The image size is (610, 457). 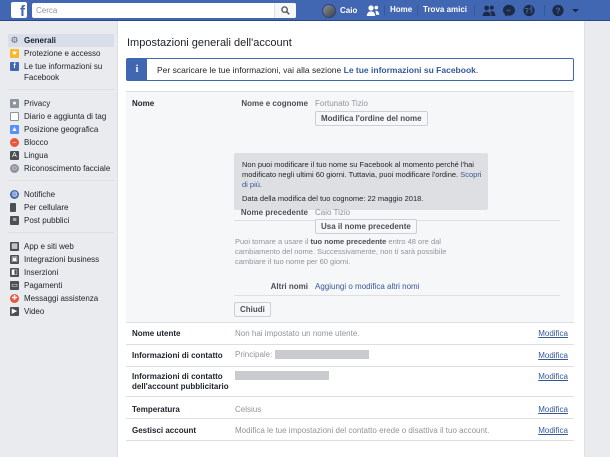 What do you see at coordinates (350, 408) in the screenshot?
I see `settings-row-temperature: Temperatura Celsius Modifica` at bounding box center [350, 408].